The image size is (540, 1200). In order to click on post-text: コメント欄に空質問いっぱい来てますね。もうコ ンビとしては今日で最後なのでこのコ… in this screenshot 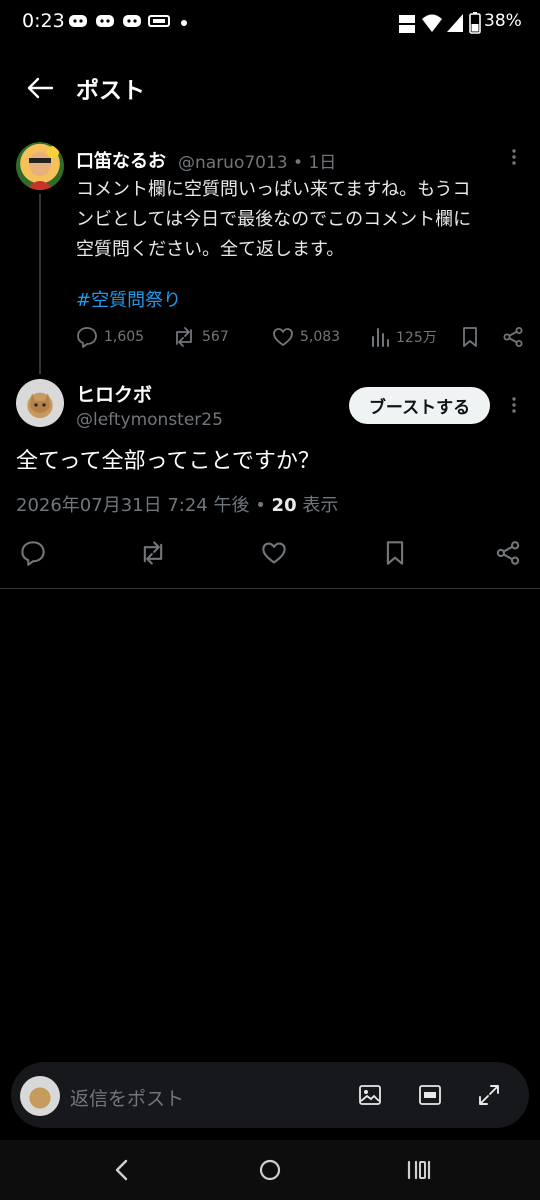, I will do `click(301, 220)`.